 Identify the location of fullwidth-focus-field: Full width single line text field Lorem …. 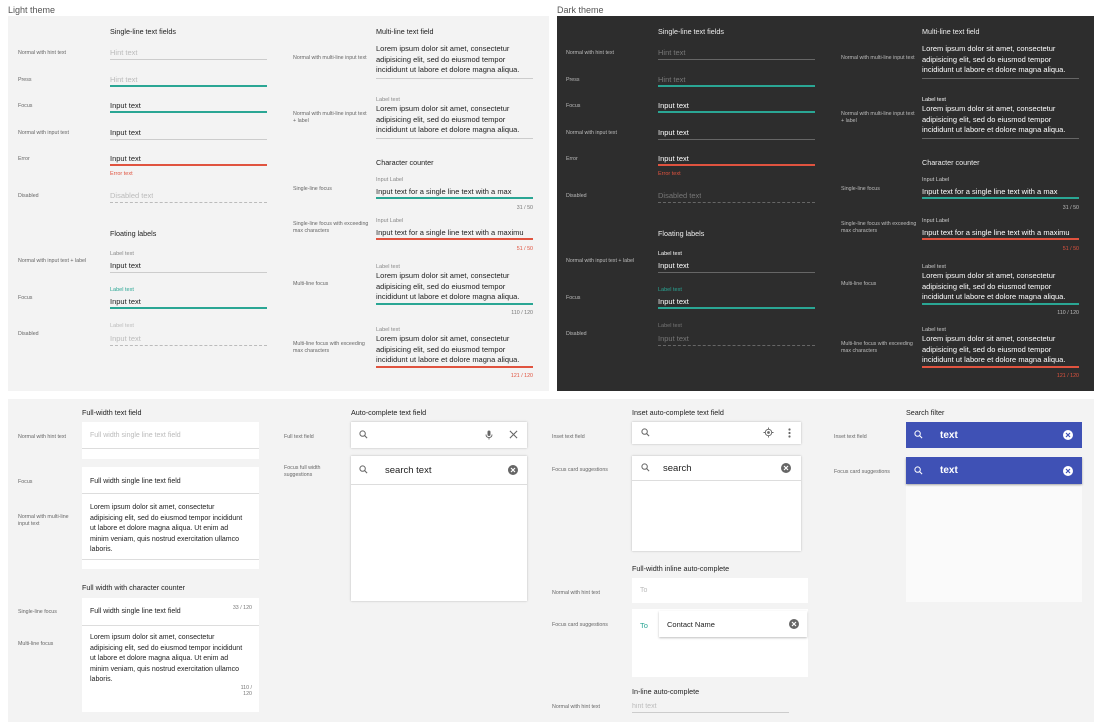
(170, 518).